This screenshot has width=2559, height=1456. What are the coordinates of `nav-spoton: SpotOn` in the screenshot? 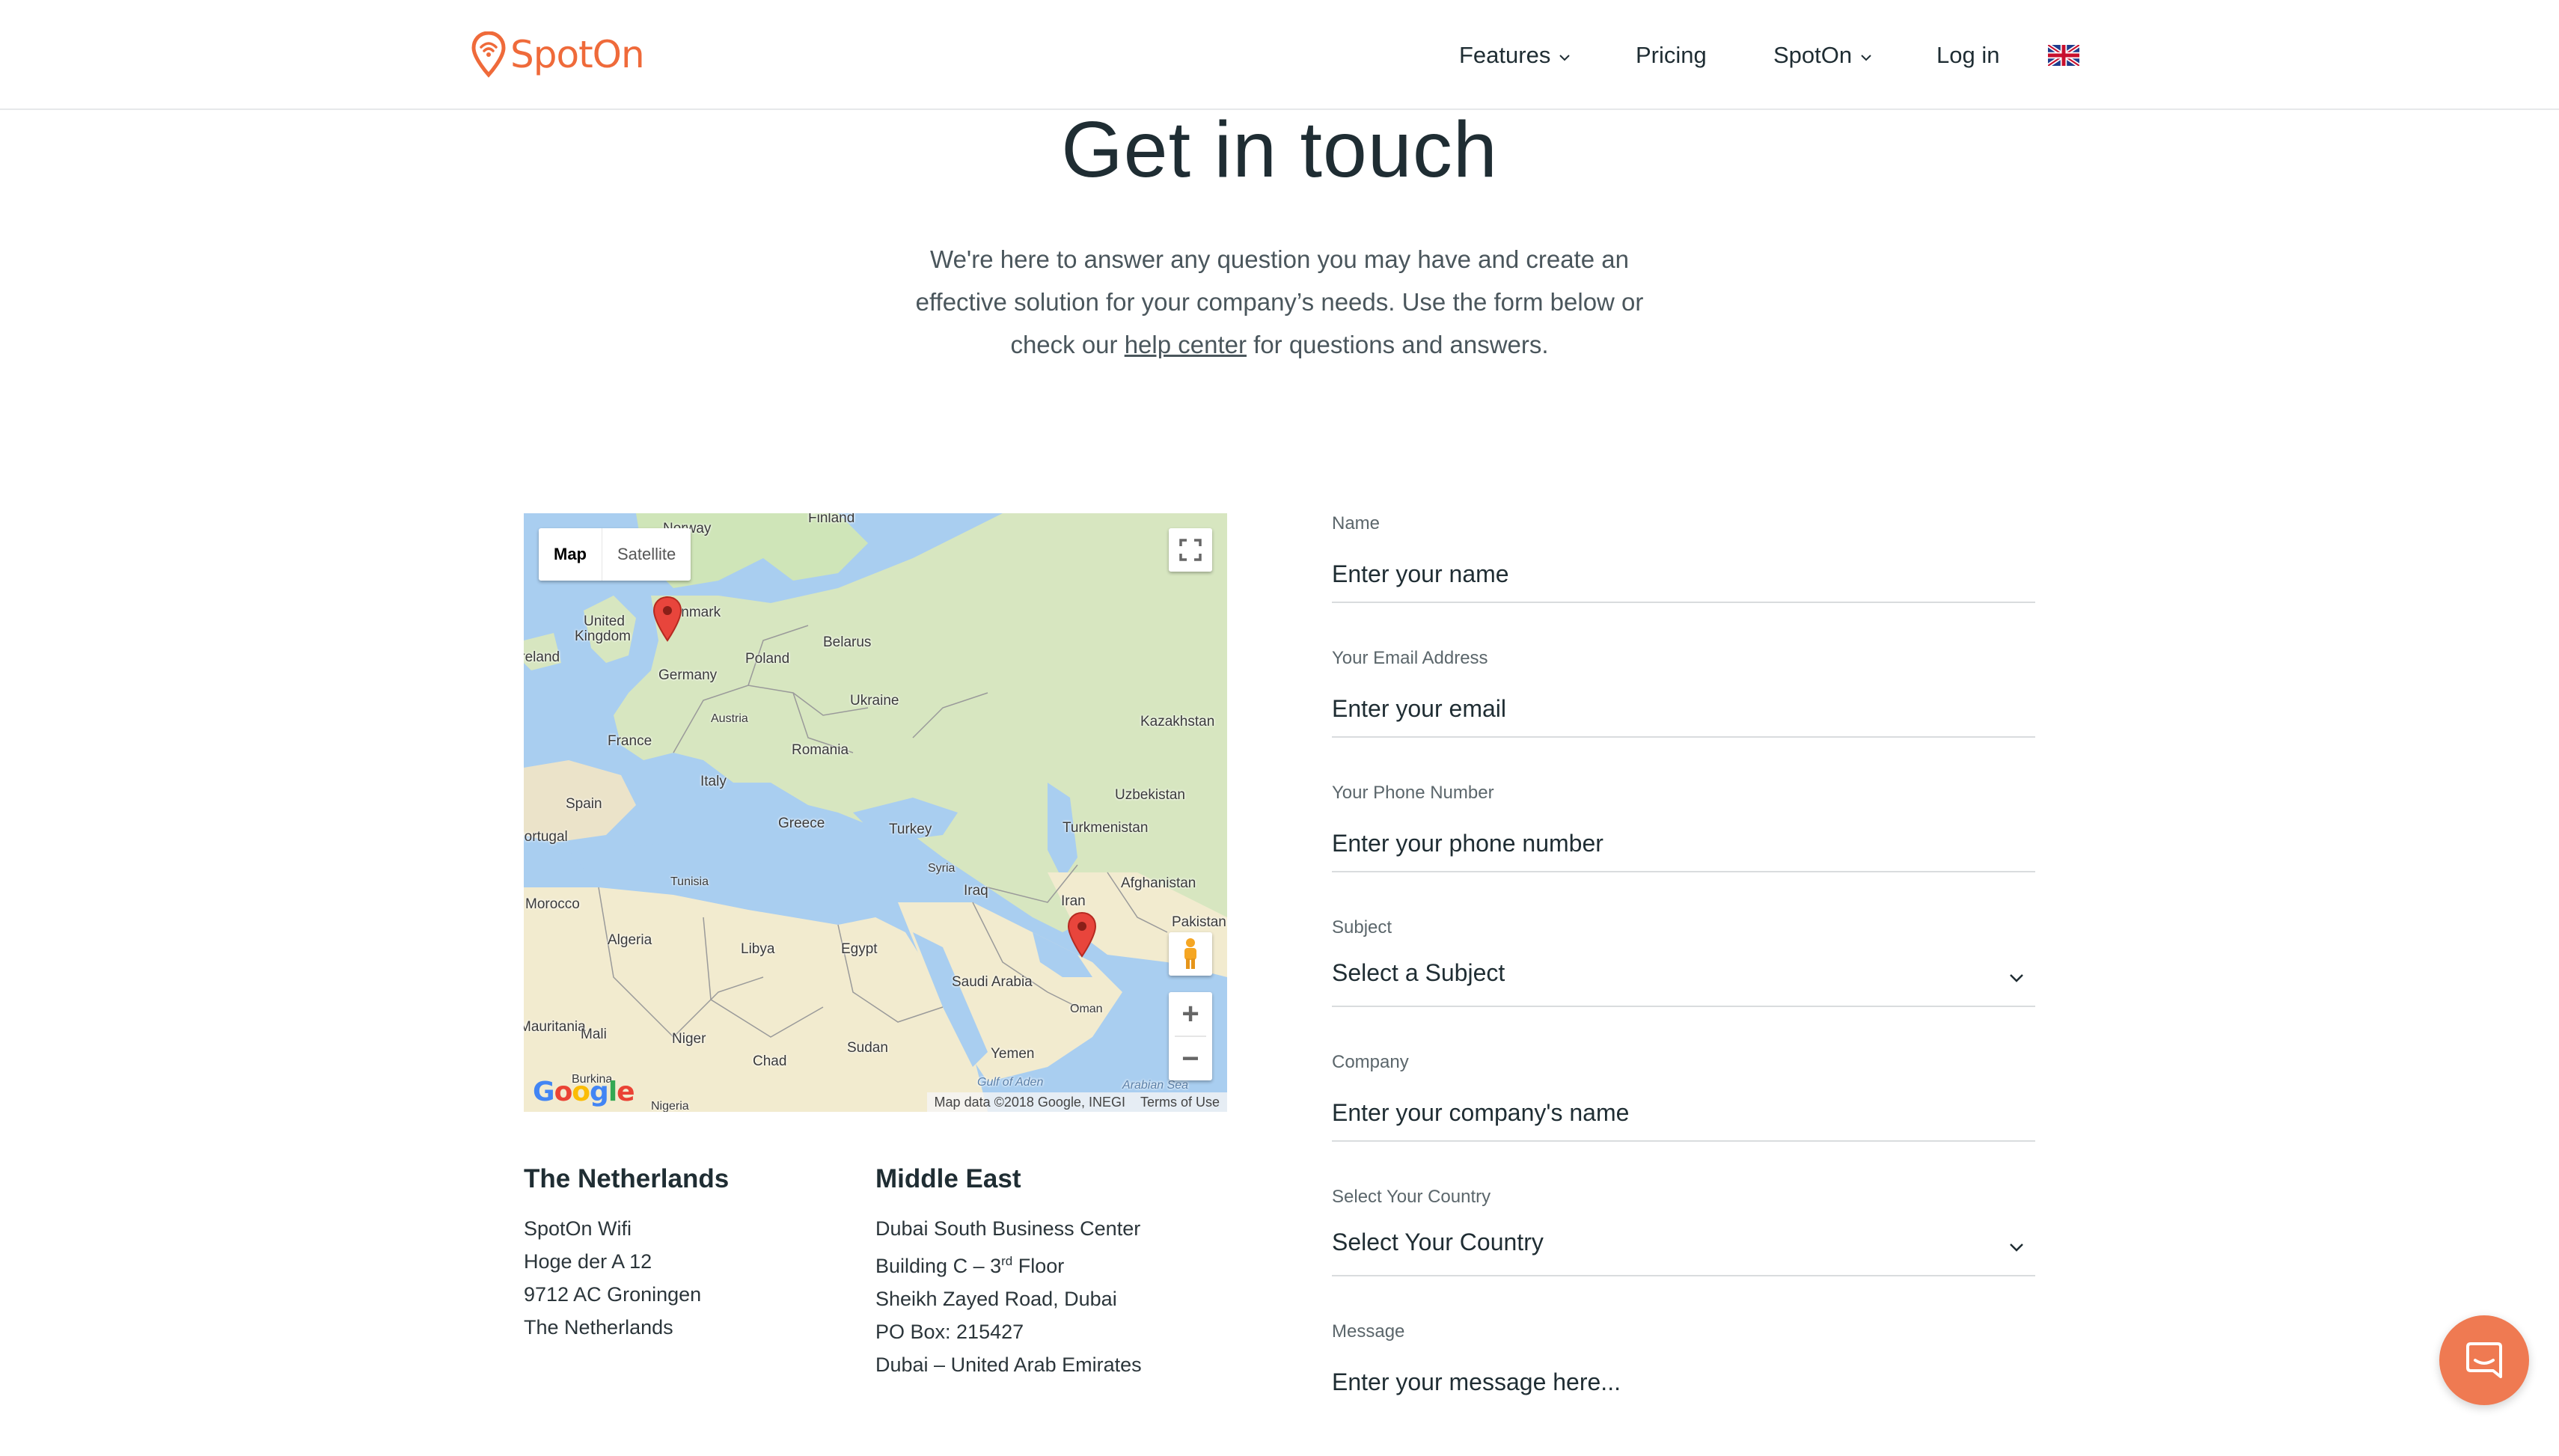 It's located at (1823, 55).